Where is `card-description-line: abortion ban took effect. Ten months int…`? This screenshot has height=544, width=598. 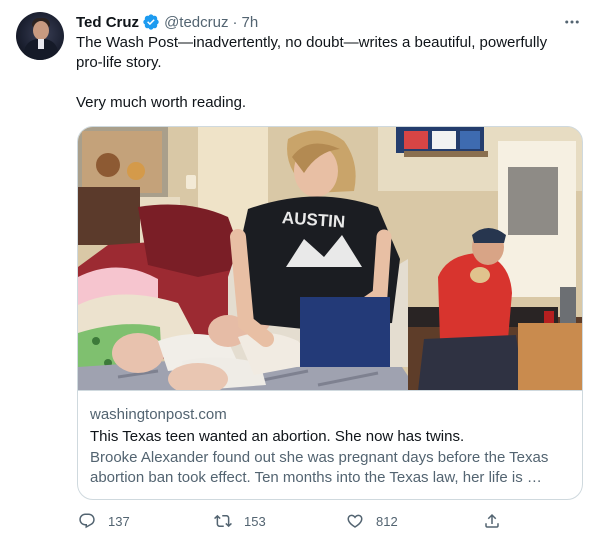
card-description-line: abortion ban took effect. Ten months int… is located at coordinates (316, 477).